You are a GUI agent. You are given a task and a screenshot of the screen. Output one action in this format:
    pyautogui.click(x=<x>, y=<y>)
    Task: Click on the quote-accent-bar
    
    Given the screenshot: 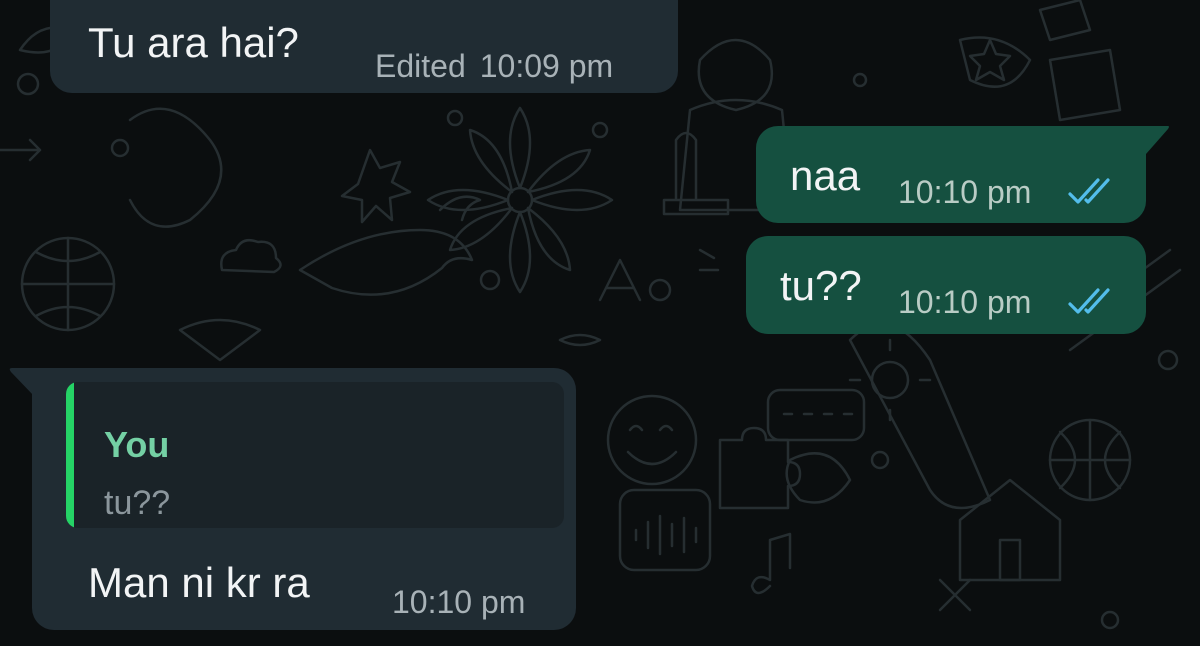 What is the action you would take?
    pyautogui.click(x=70, y=455)
    